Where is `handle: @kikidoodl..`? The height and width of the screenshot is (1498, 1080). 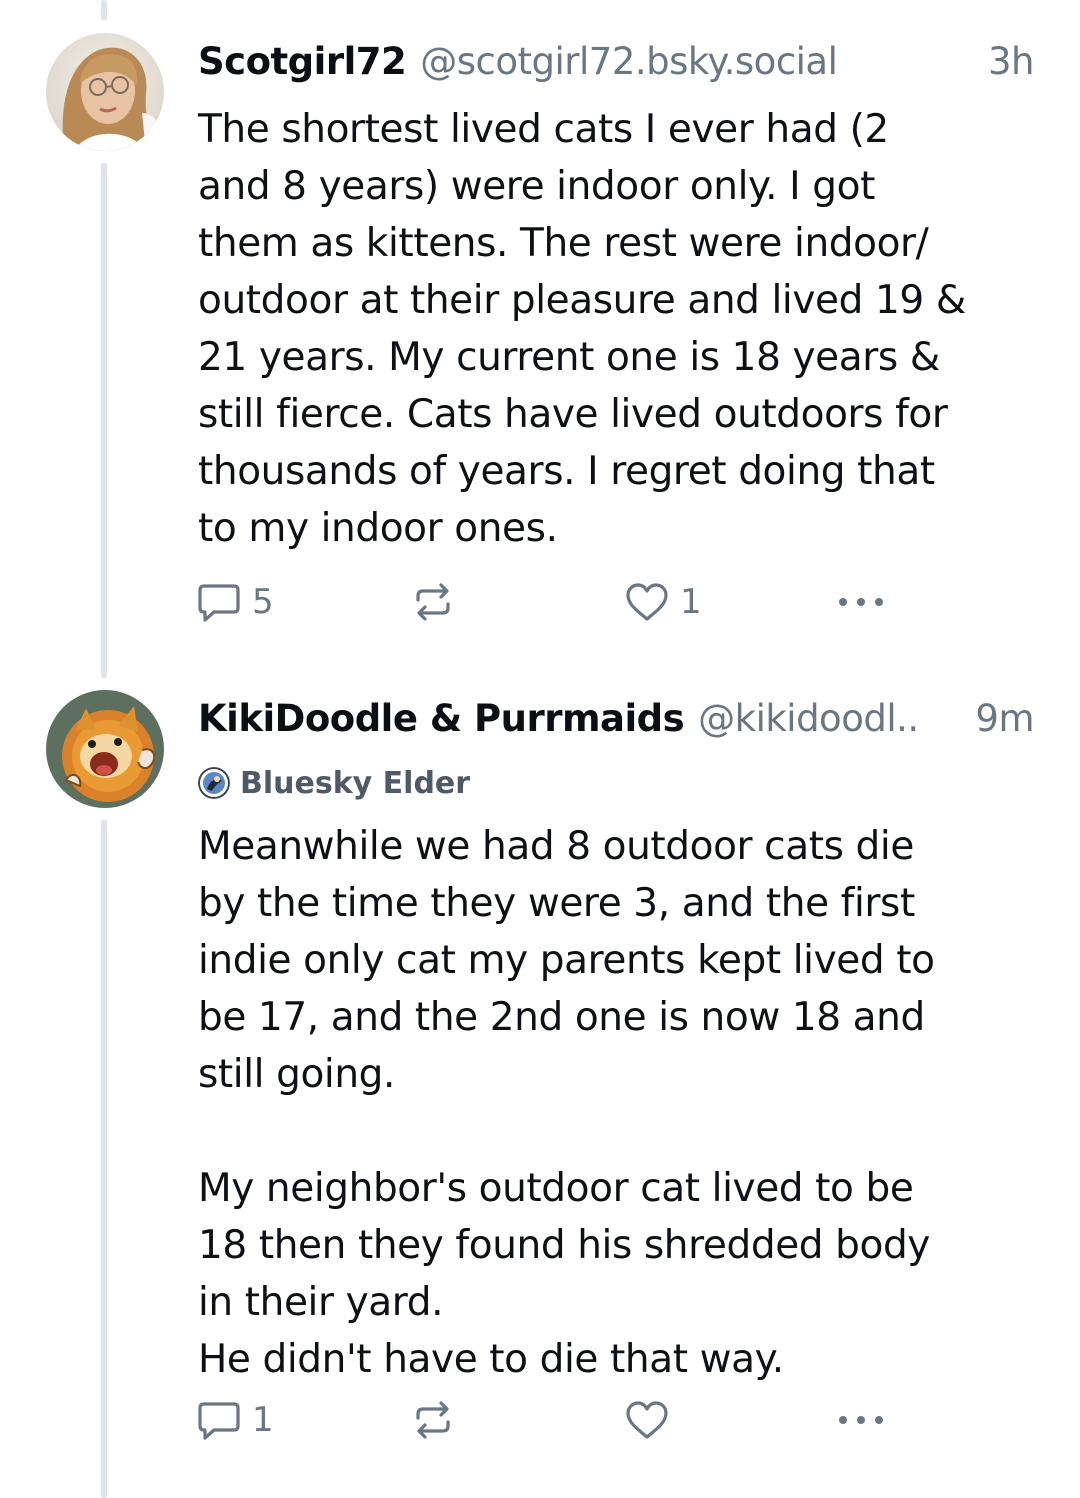 handle: @kikidoodl.. is located at coordinates (829, 718).